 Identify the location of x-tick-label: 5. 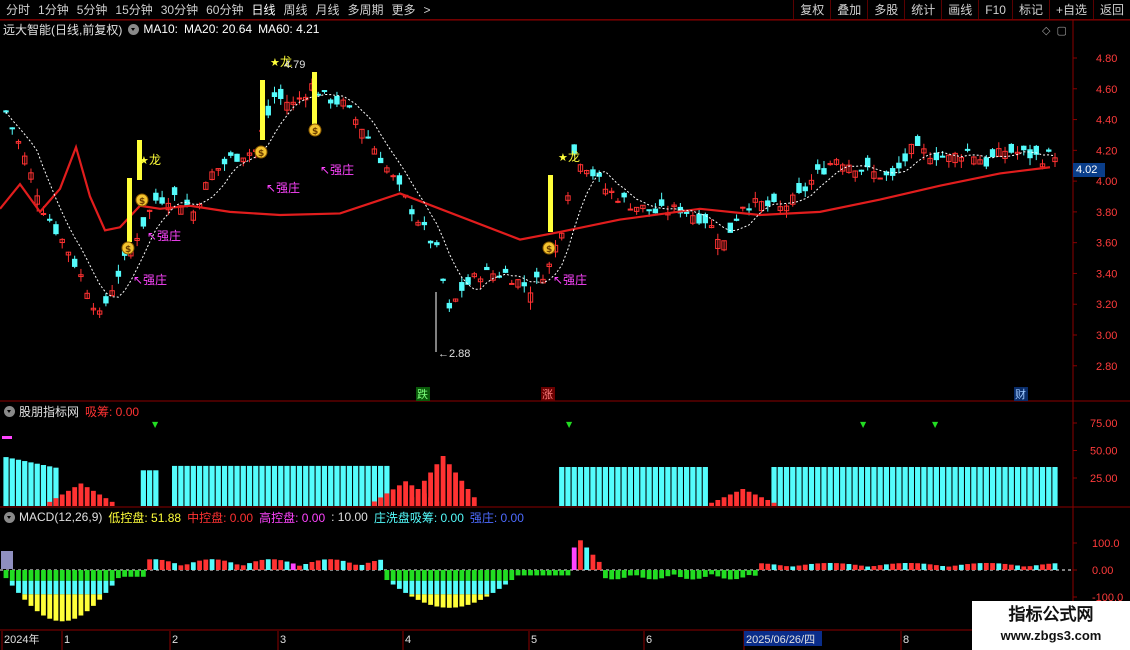
(534, 640).